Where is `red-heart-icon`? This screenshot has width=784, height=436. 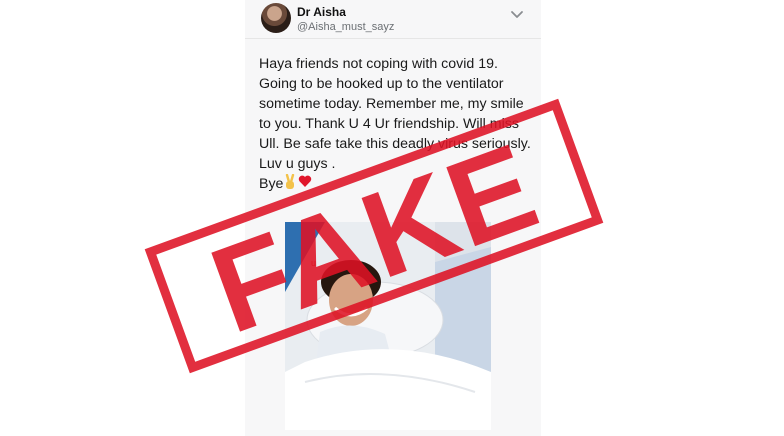
red-heart-icon is located at coordinates (305, 181).